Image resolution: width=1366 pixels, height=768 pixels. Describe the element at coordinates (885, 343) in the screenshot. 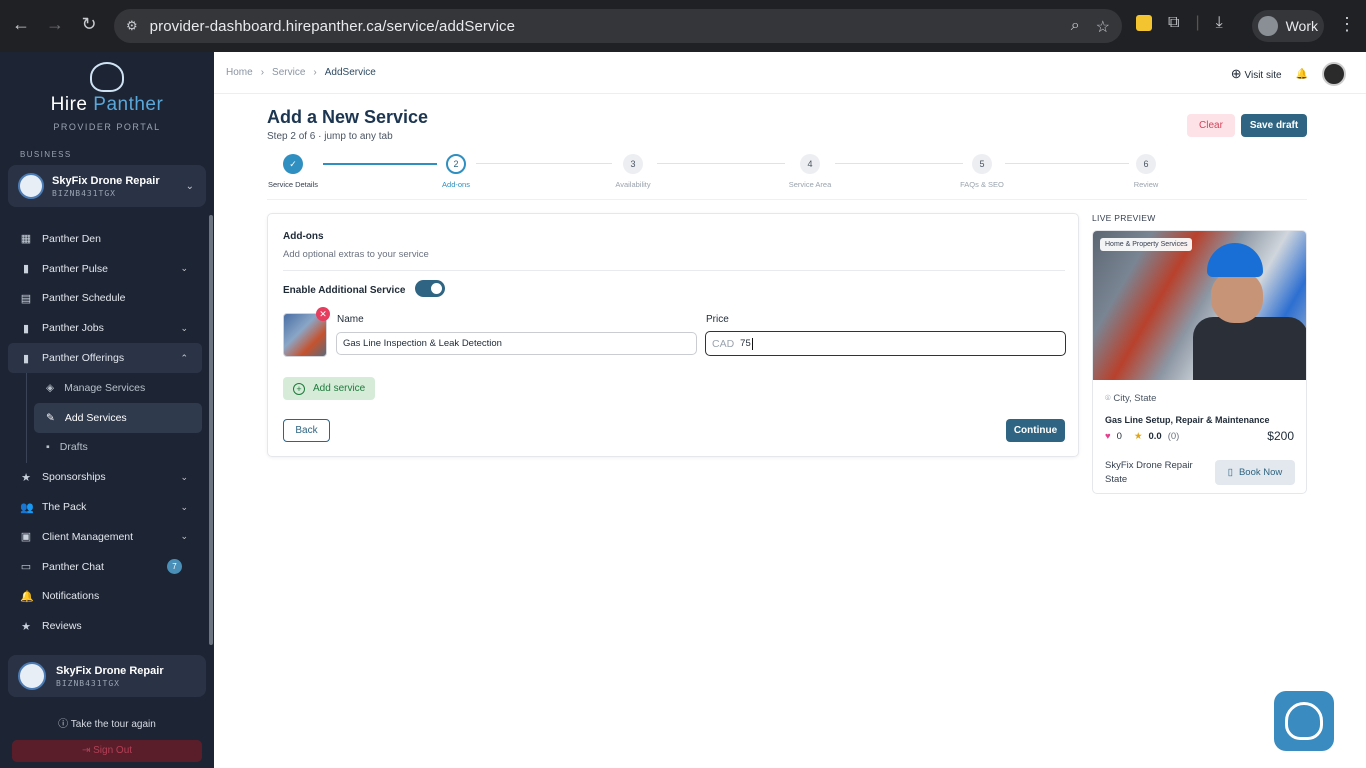

I see `addon-price-input: CAD 75` at that location.